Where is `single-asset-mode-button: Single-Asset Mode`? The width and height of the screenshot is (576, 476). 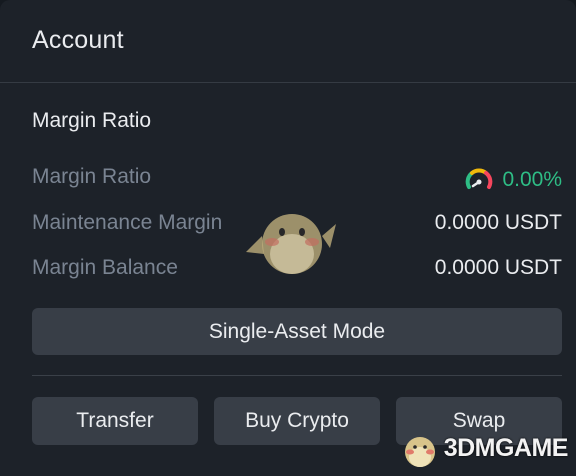 single-asset-mode-button: Single-Asset Mode is located at coordinates (297, 331).